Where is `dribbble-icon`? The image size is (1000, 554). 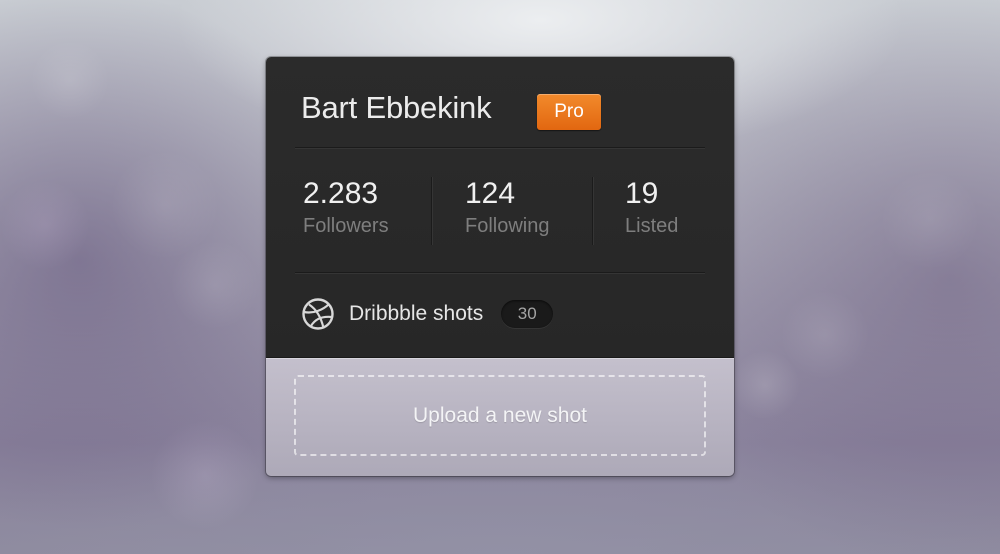 dribbble-icon is located at coordinates (318, 314).